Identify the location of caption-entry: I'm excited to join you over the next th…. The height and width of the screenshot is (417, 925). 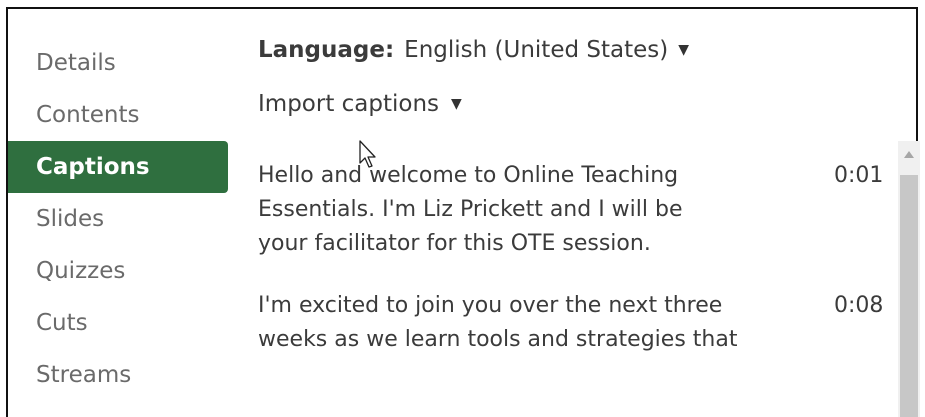
(573, 323).